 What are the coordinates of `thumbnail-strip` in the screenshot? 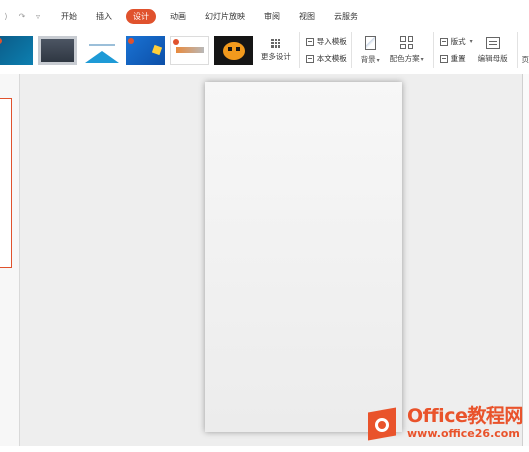 It's located at (190, 49).